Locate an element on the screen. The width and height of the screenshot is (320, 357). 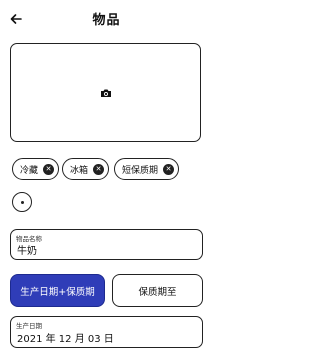
page-title: 物品 is located at coordinates (106, 20).